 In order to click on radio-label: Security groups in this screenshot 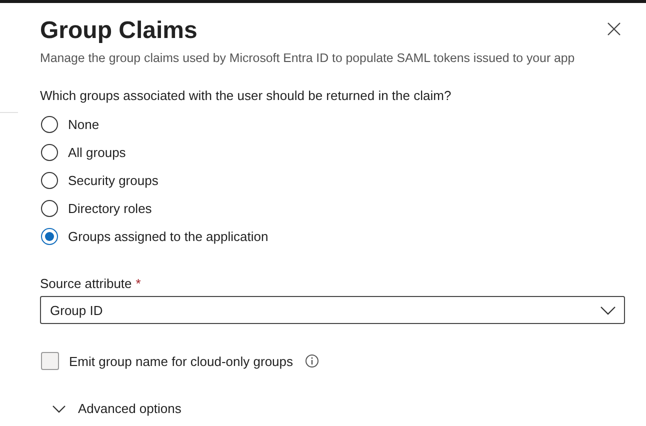, I will do `click(113, 180)`.